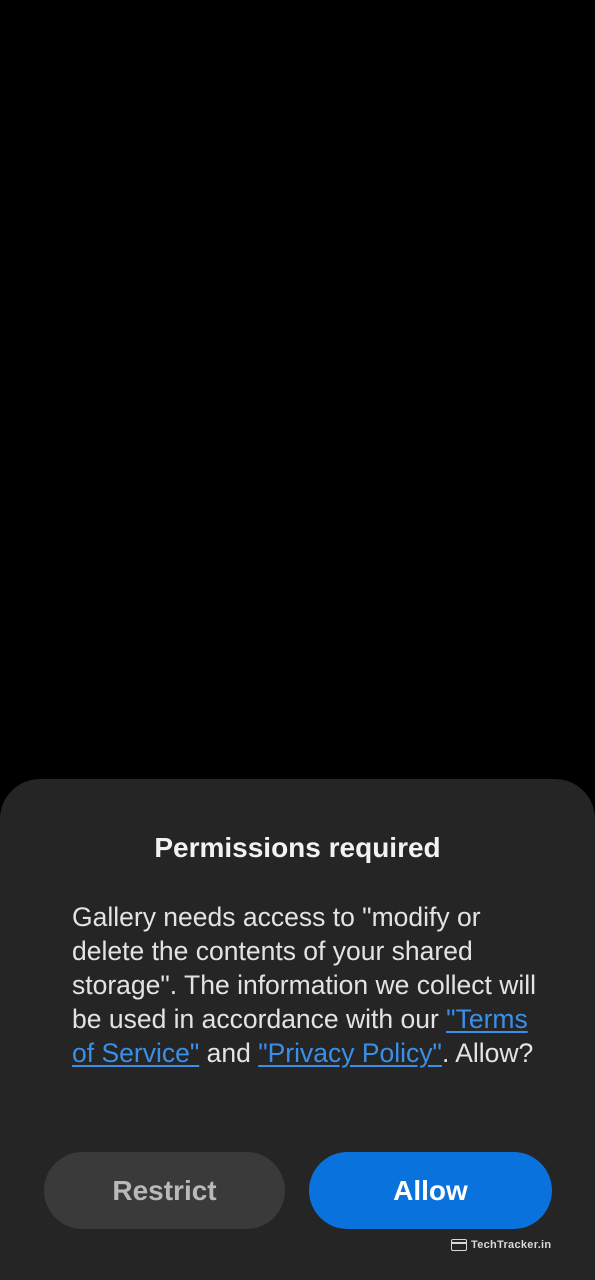 The width and height of the screenshot is (595, 1280). I want to click on privacy-policy-link: "Privacy Policy", so click(350, 1053).